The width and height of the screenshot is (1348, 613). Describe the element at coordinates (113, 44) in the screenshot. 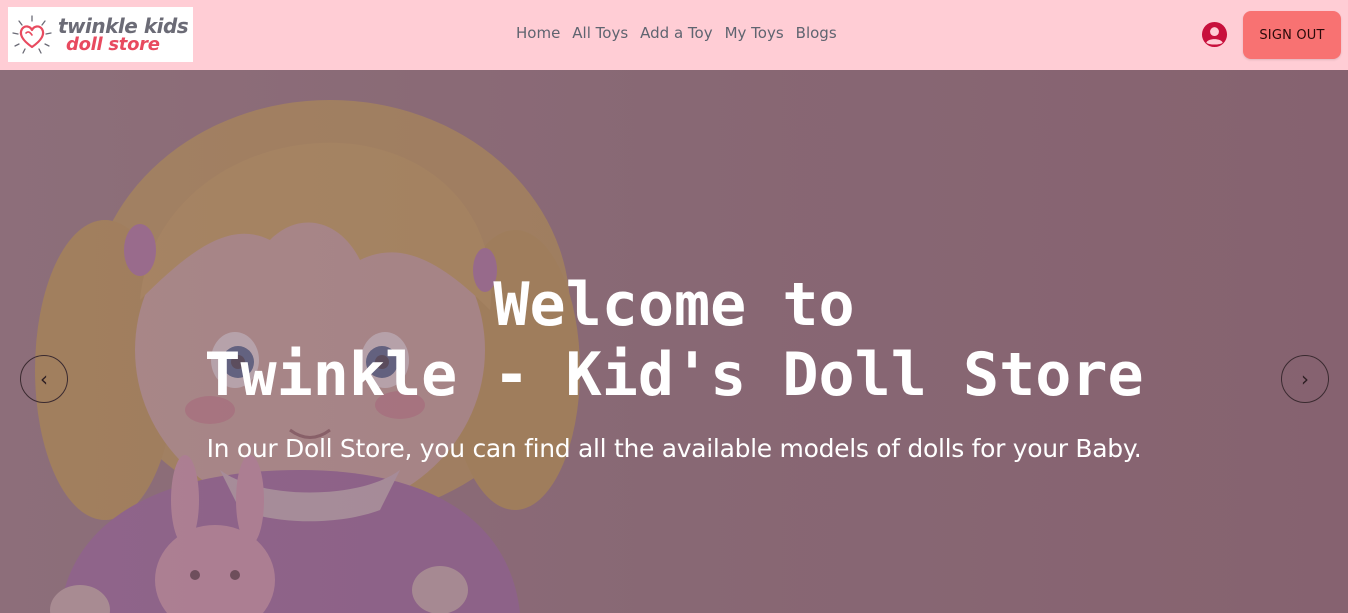

I see `brand-name-line2: doll store` at that location.